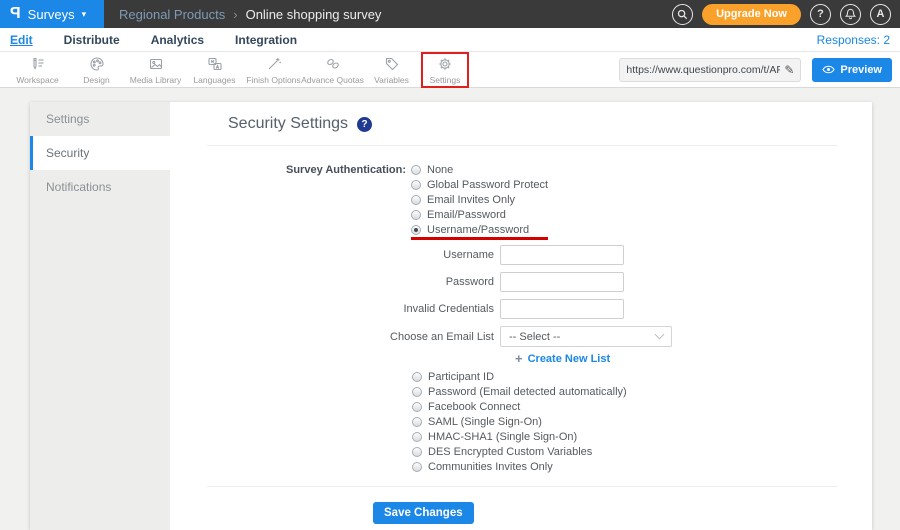 The height and width of the screenshot is (530, 900). What do you see at coordinates (92, 40) in the screenshot?
I see `tab-distribute: Distribute` at bounding box center [92, 40].